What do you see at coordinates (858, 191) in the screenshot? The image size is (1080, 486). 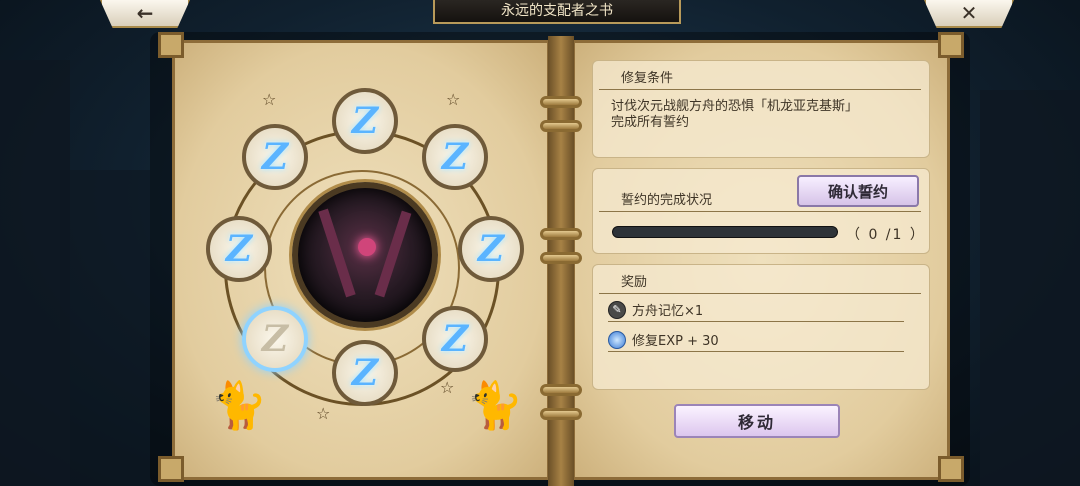 I see `confirm-oath-button: 确认誓约` at bounding box center [858, 191].